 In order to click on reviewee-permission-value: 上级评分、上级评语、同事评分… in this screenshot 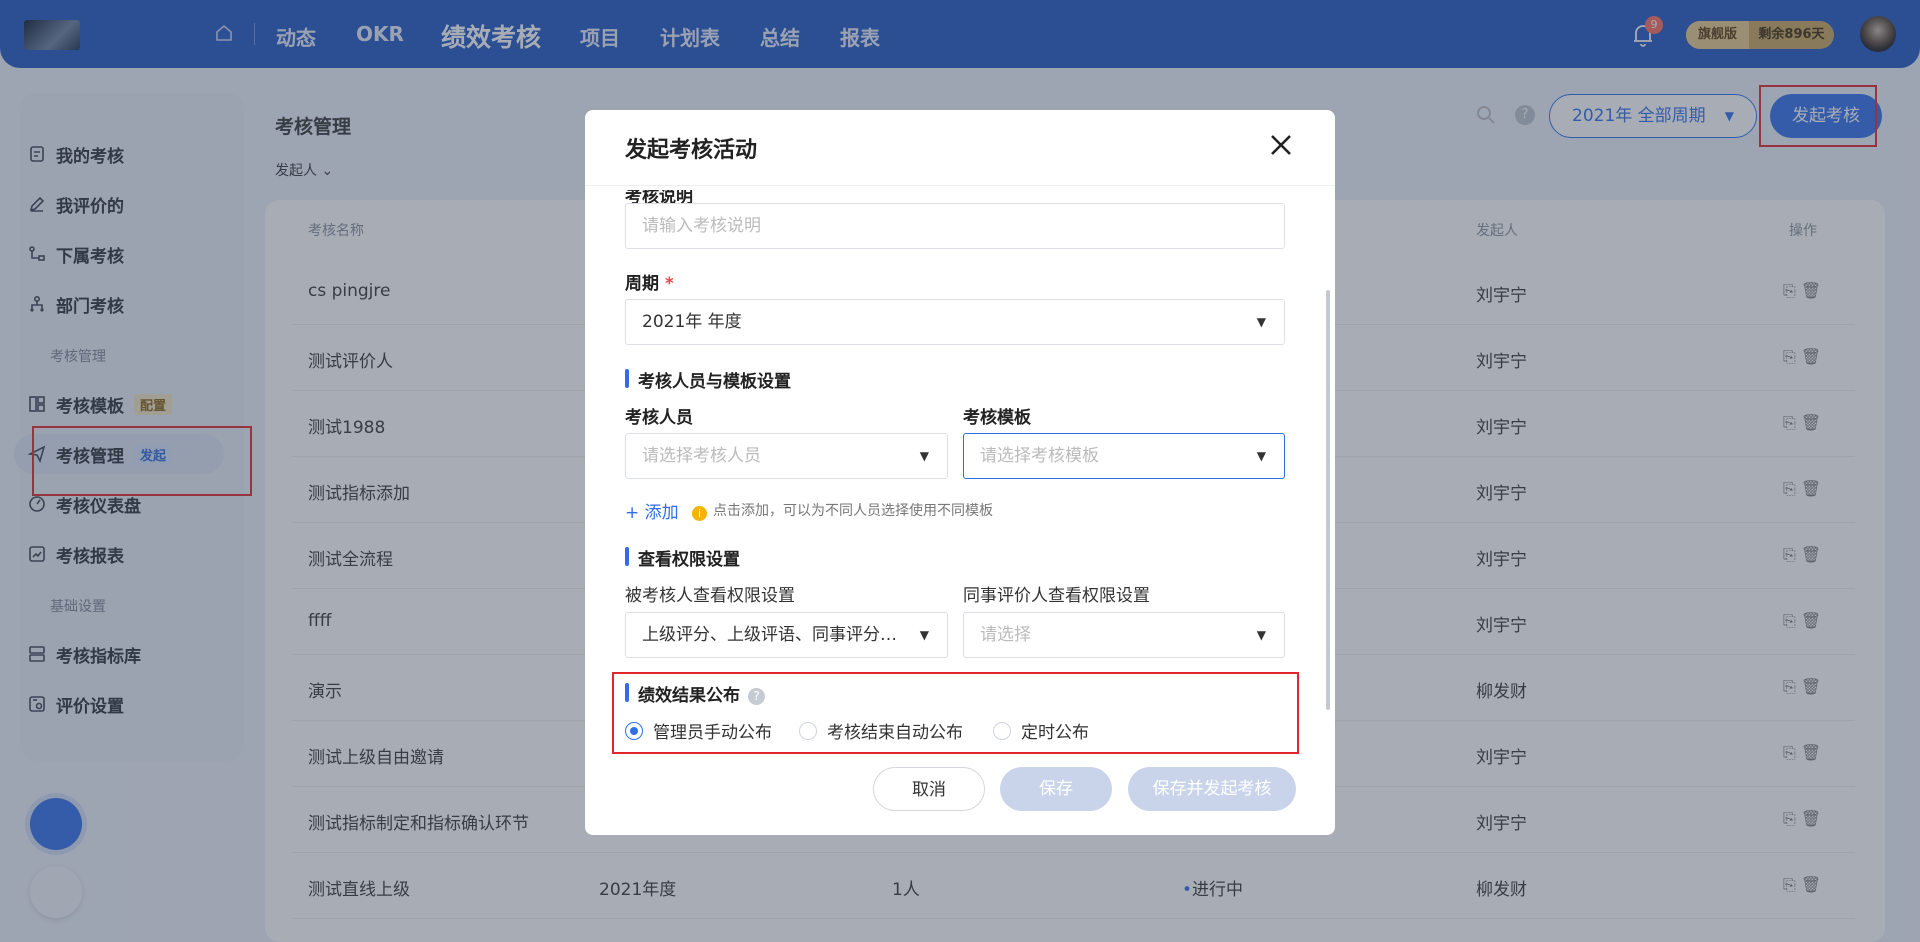, I will do `click(769, 635)`.